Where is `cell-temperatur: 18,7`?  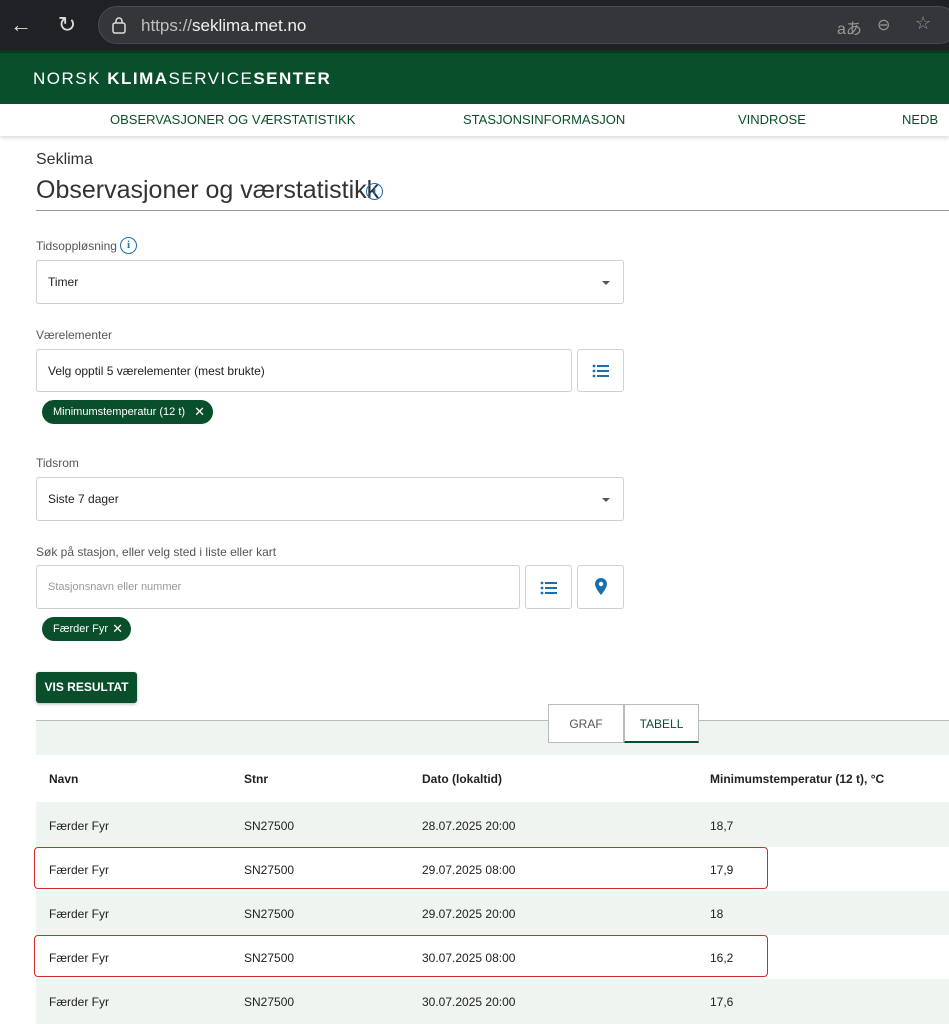
cell-temperatur: 18,7 is located at coordinates (722, 826).